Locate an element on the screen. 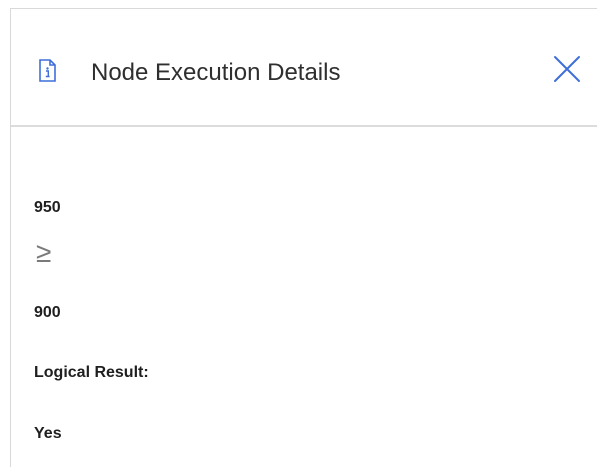 The width and height of the screenshot is (597, 467). panel-title: Node Execution Details is located at coordinates (216, 72).